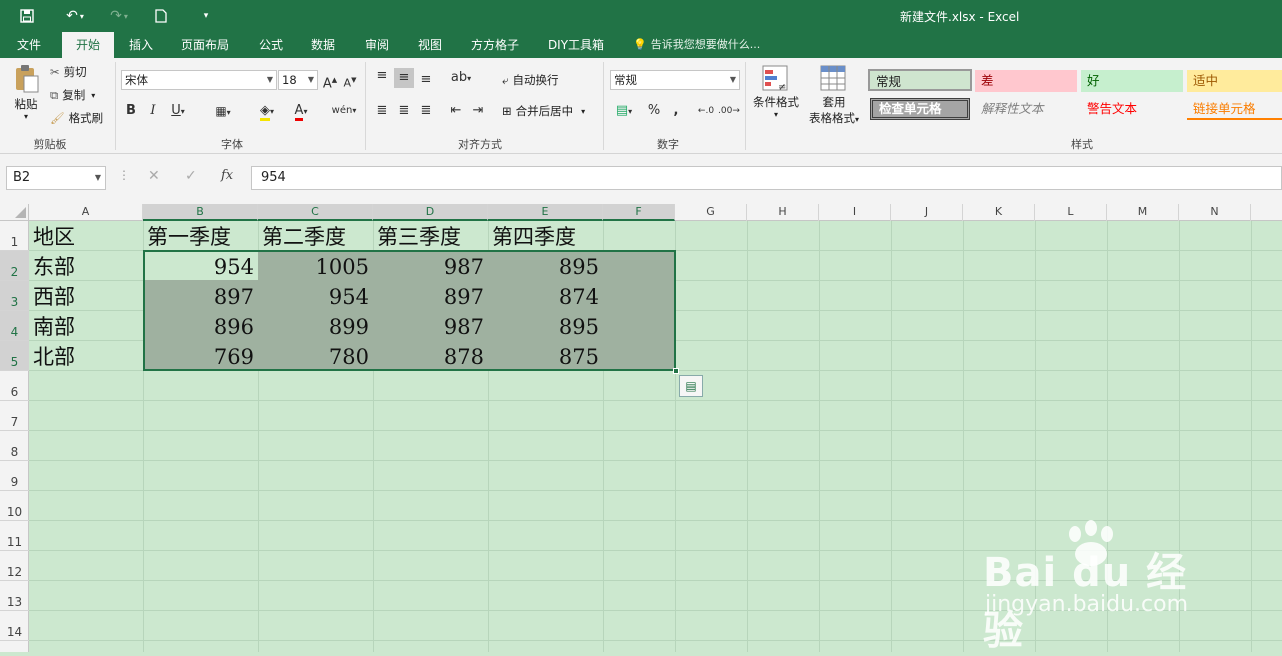 Image resolution: width=1282 pixels, height=656 pixels. What do you see at coordinates (377, 45) in the screenshot?
I see `tab-review: 审阅` at bounding box center [377, 45].